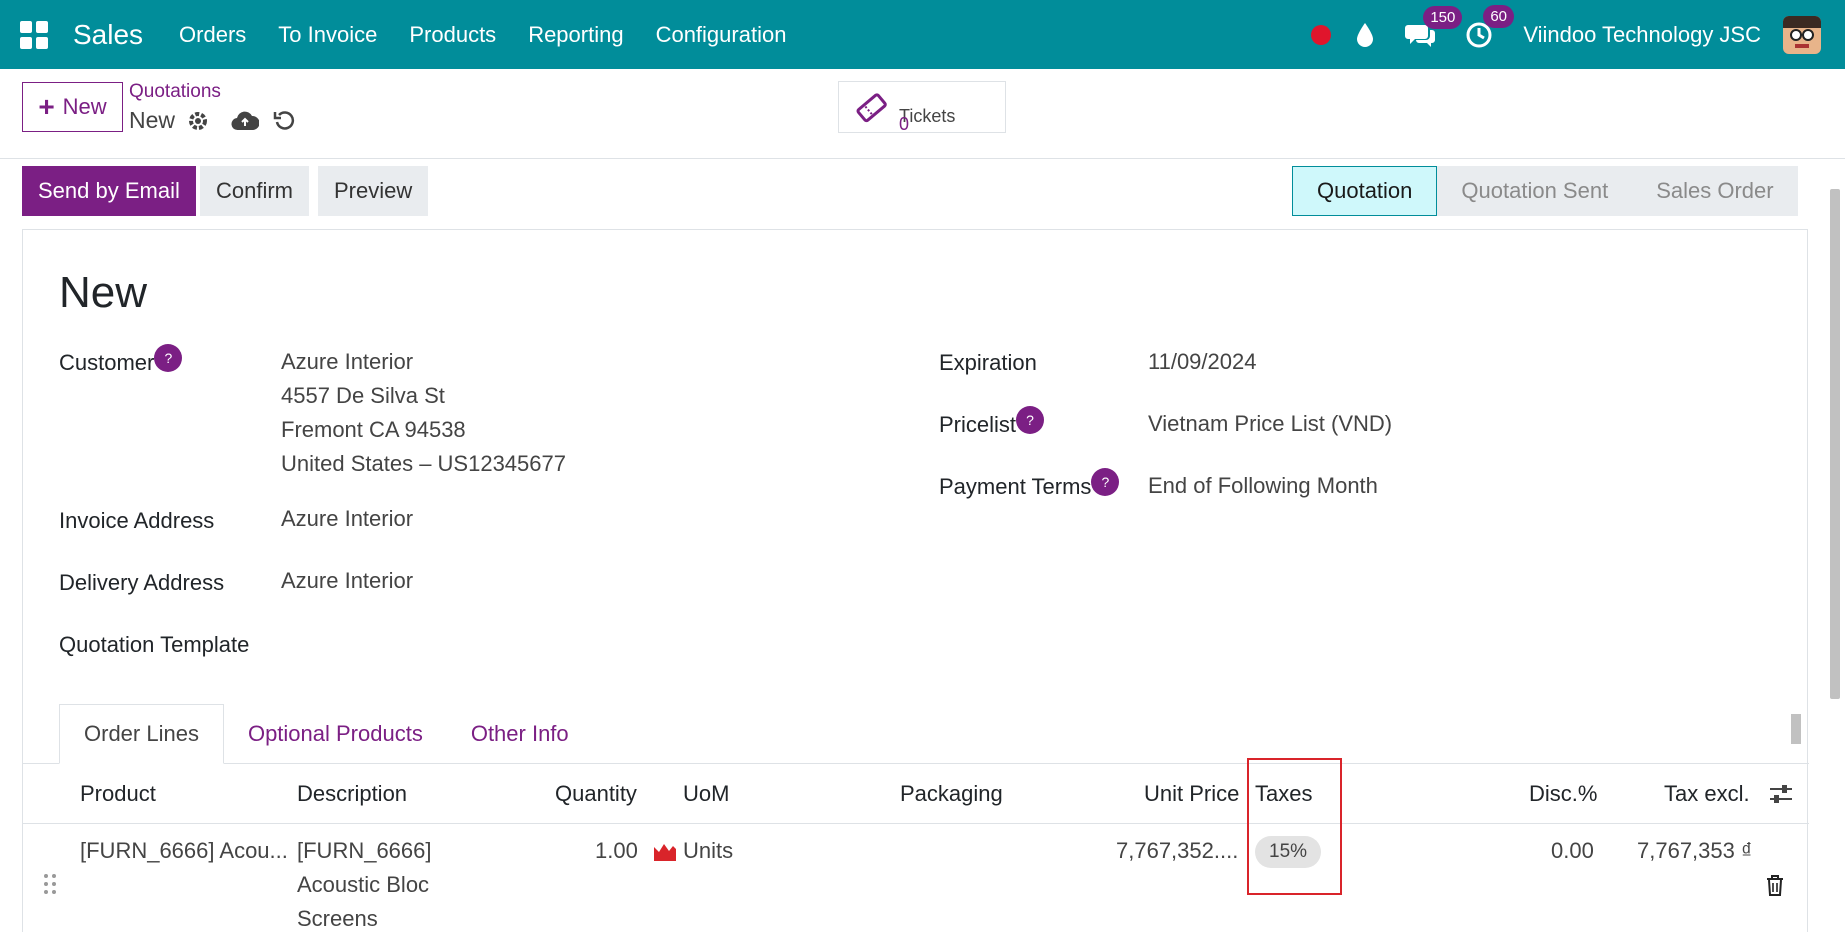 The image size is (1845, 932). Describe the element at coordinates (213, 120) in the screenshot. I see `record-name: New` at that location.